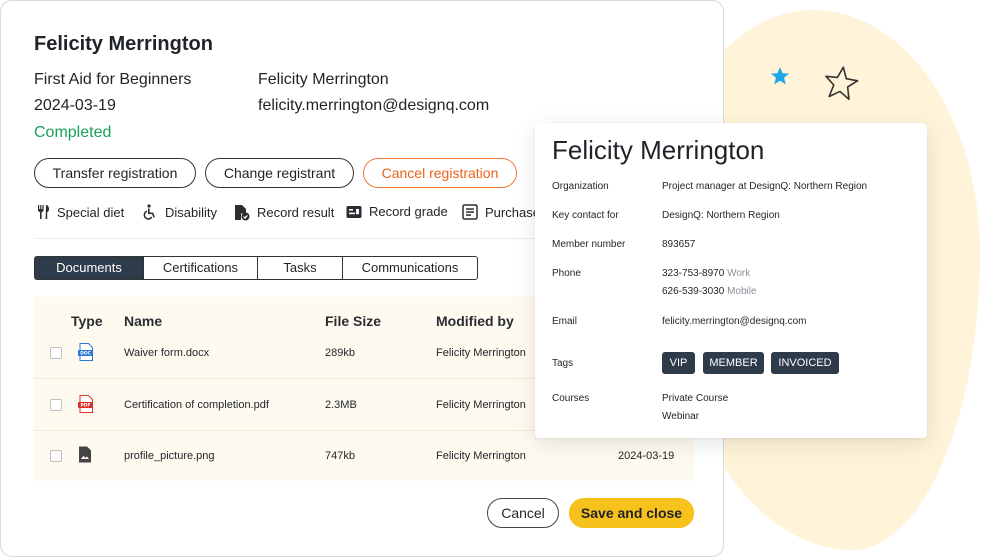 Image resolution: width=999 pixels, height=559 pixels. I want to click on email-value: felicity.merrington@designq.com, so click(734, 321).